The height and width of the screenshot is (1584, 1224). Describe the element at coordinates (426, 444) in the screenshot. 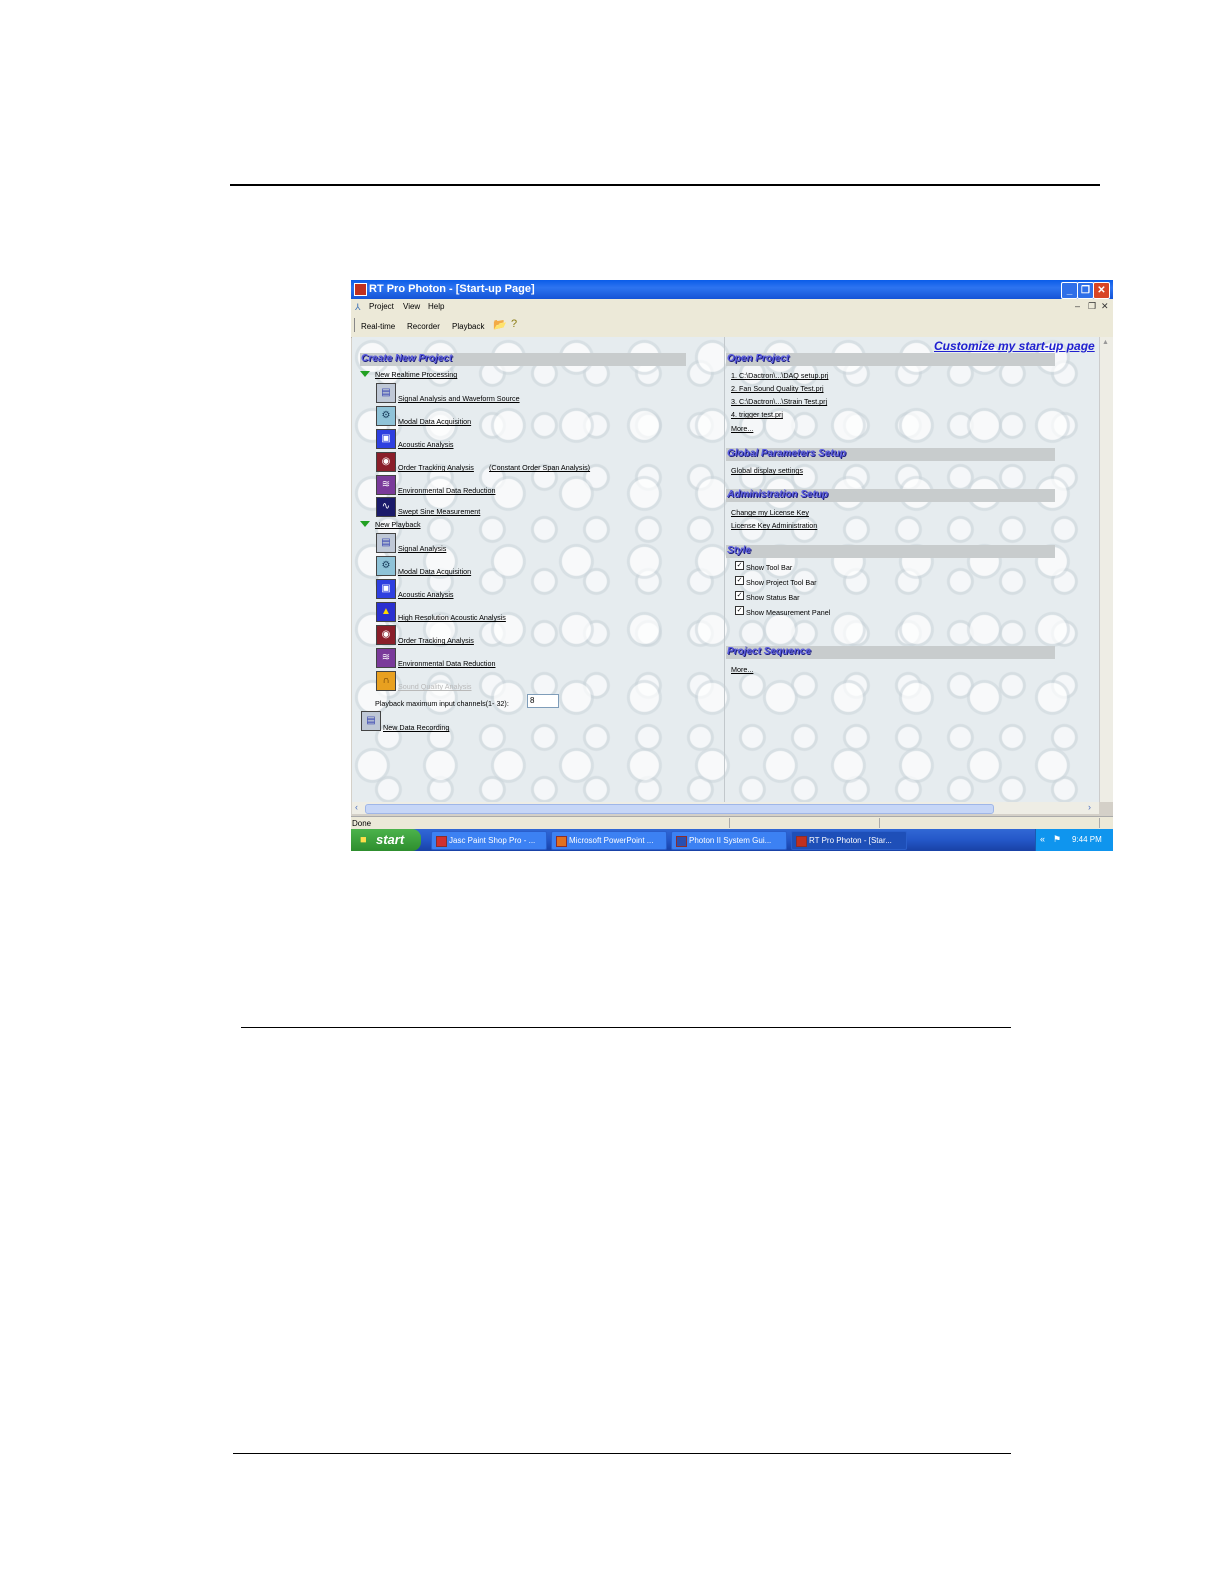

I see `rt-acoustic-link: Acoustic Analysis` at that location.